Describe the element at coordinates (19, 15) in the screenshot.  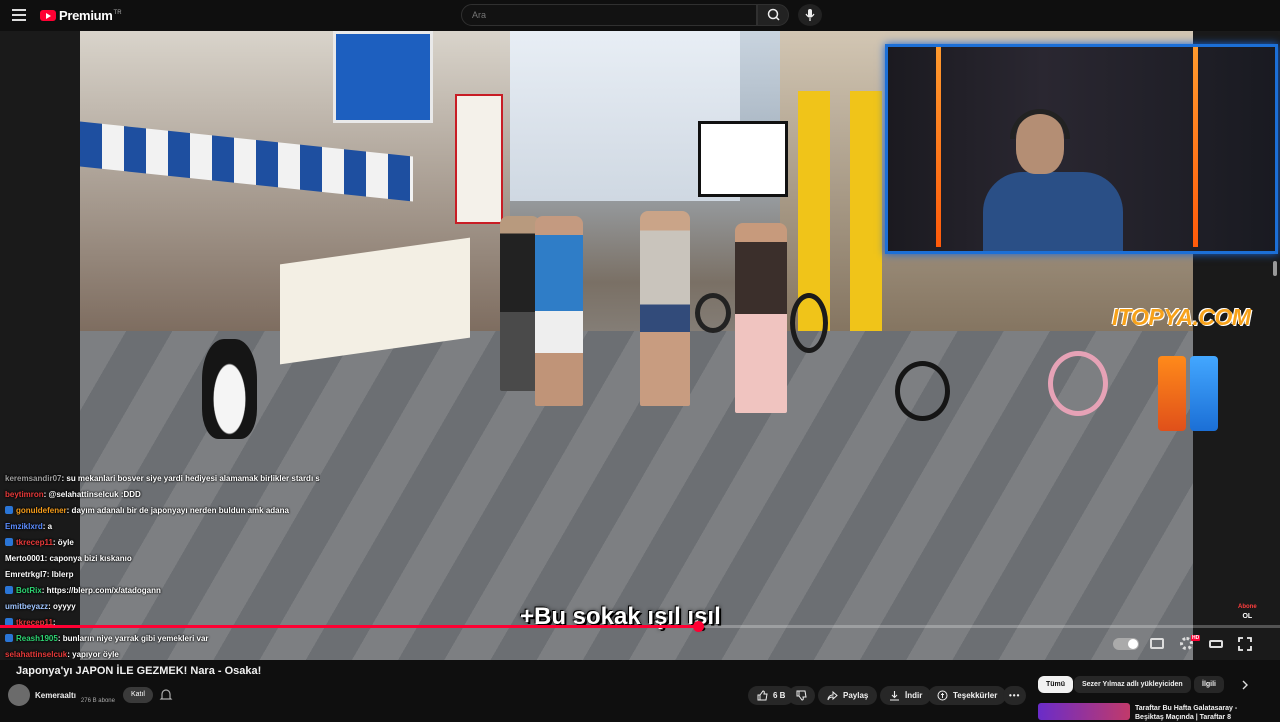
I see `menu-icon` at that location.